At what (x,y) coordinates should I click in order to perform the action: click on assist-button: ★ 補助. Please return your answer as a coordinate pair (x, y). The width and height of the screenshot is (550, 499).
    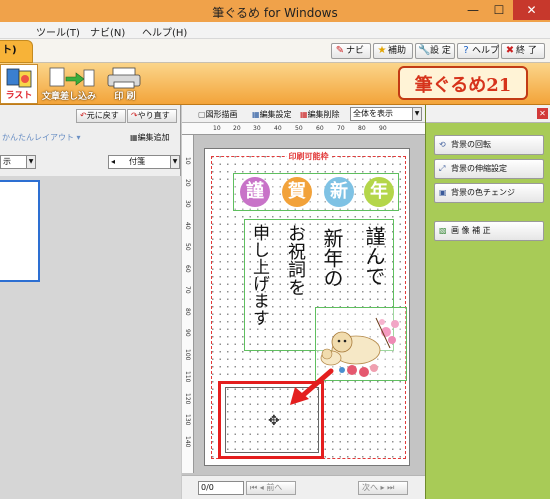
    Looking at the image, I should click on (393, 51).